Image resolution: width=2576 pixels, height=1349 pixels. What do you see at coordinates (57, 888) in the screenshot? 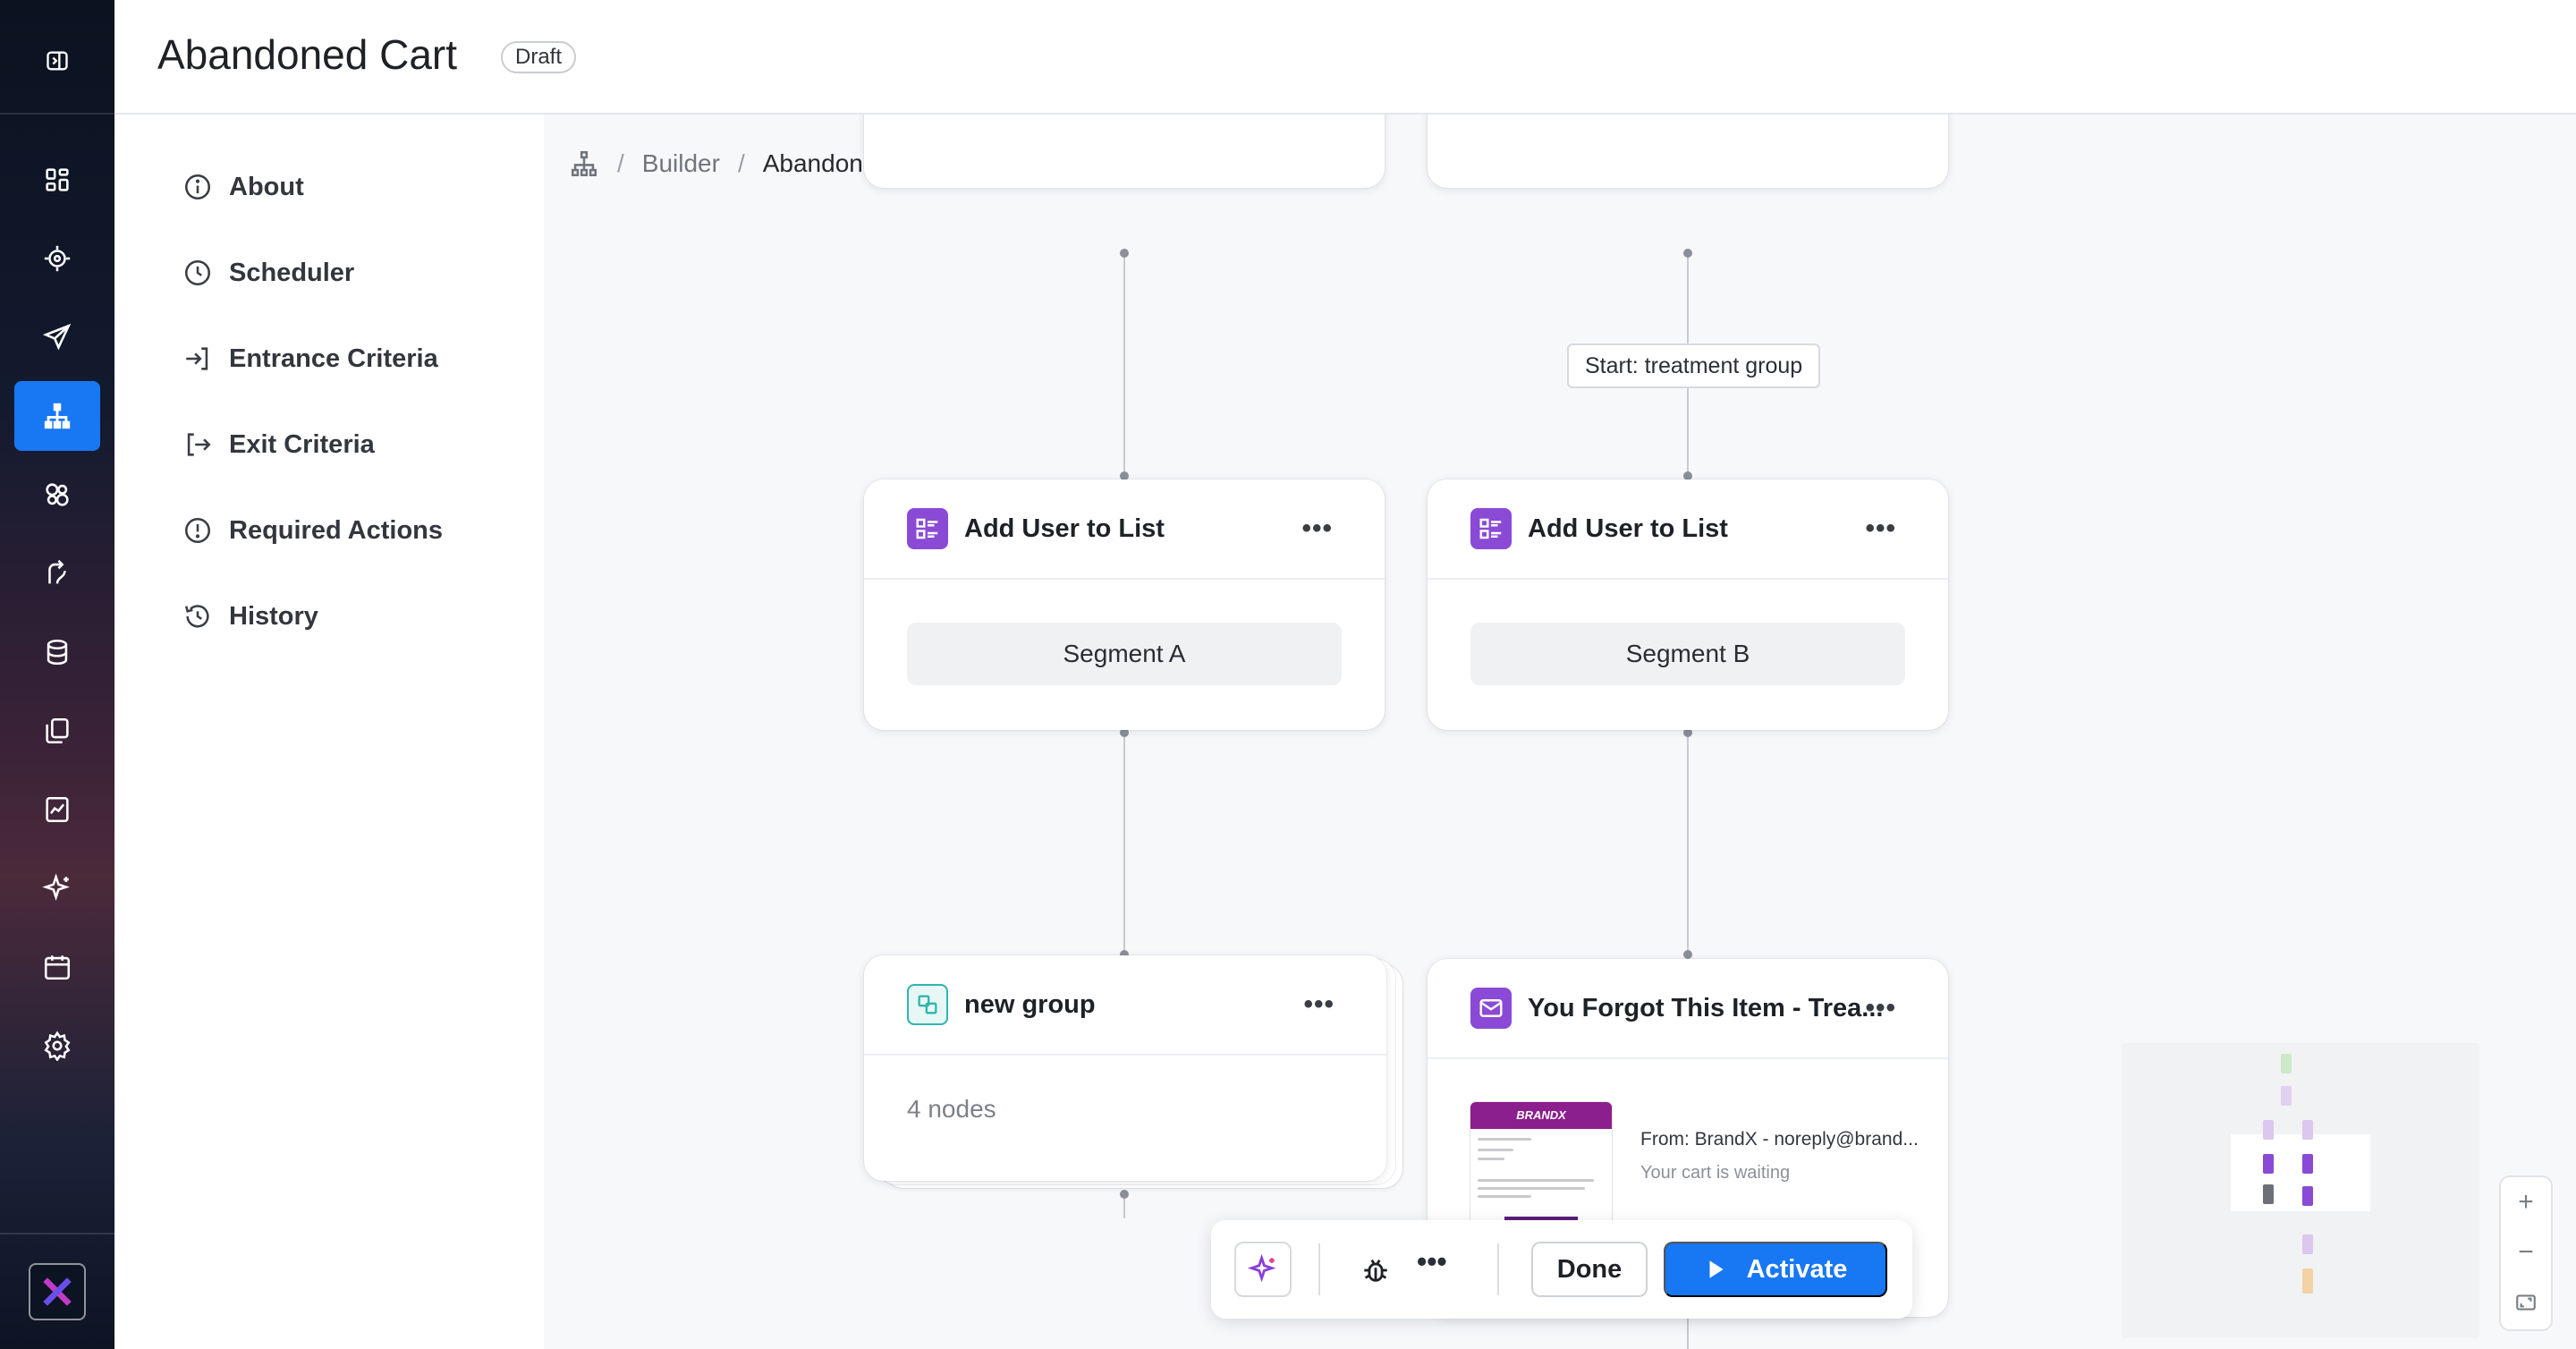
I see `ai-sparkle-icon` at bounding box center [57, 888].